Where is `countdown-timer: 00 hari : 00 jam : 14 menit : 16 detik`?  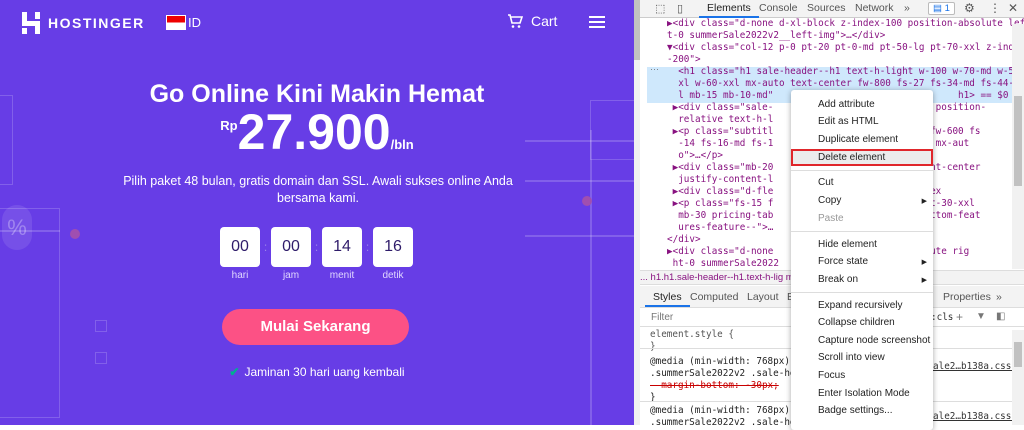
countdown-timer: 00 hari : 00 jam : 14 menit : 16 detik is located at coordinates (316, 254).